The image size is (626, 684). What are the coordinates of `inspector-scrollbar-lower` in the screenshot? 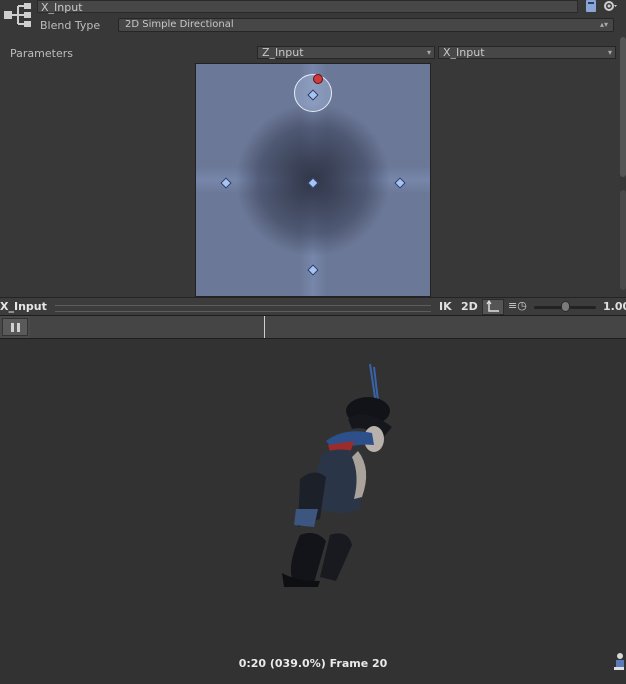 It's located at (623, 240).